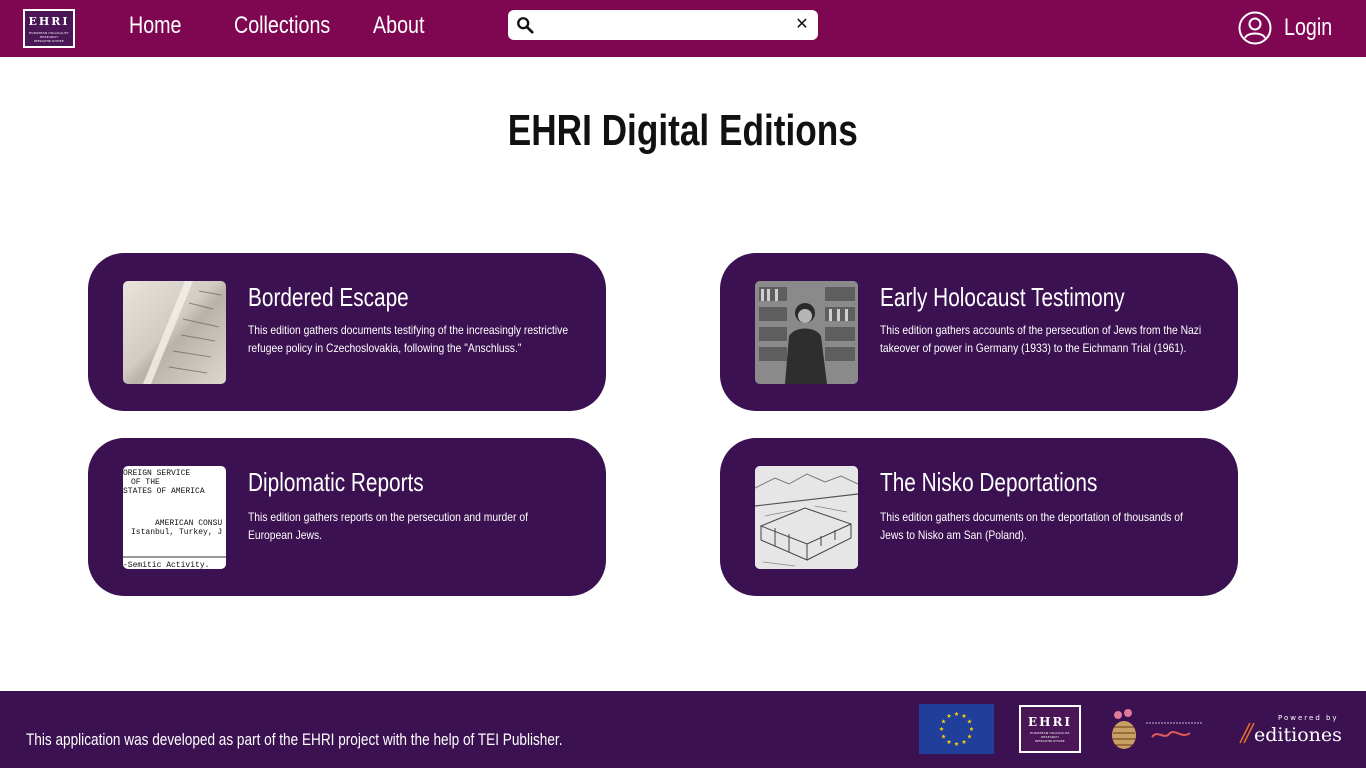  What do you see at coordinates (328, 297) in the screenshot?
I see `edition-title: Bordered Escape` at bounding box center [328, 297].